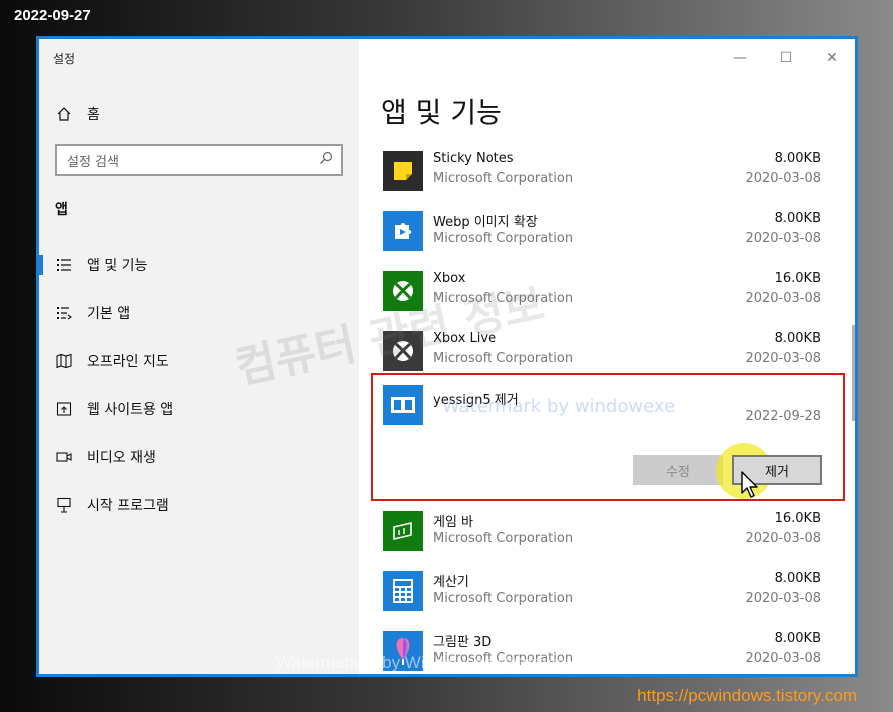 Image resolution: width=893 pixels, height=712 pixels. Describe the element at coordinates (403, 405) in the screenshot. I see `yessign-icon` at that location.